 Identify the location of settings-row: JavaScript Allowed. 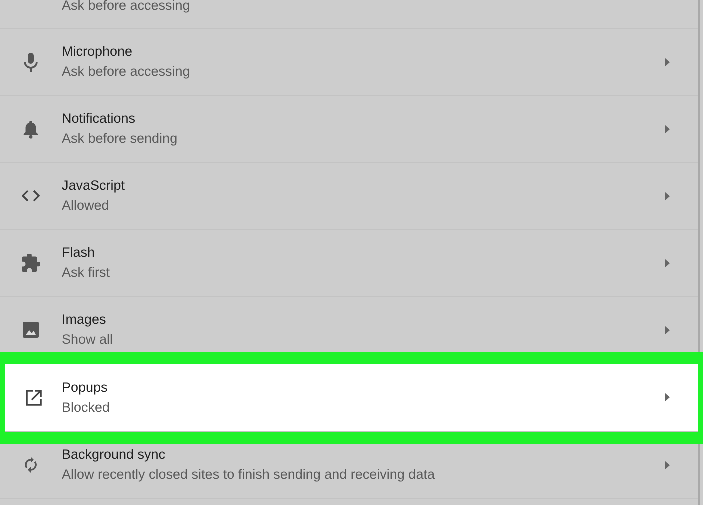
(349, 196).